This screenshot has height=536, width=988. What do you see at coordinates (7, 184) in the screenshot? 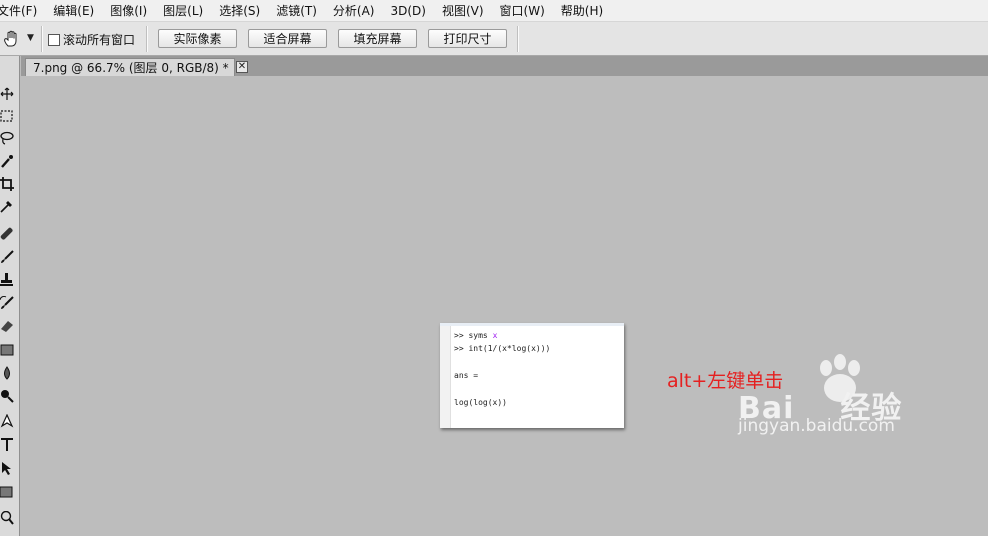
I see `crop-icon` at bounding box center [7, 184].